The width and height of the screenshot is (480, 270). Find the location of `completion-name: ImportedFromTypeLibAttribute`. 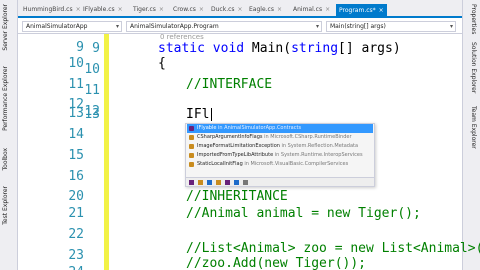

completion-name: ImportedFromTypeLibAttribute is located at coordinates (235, 155).